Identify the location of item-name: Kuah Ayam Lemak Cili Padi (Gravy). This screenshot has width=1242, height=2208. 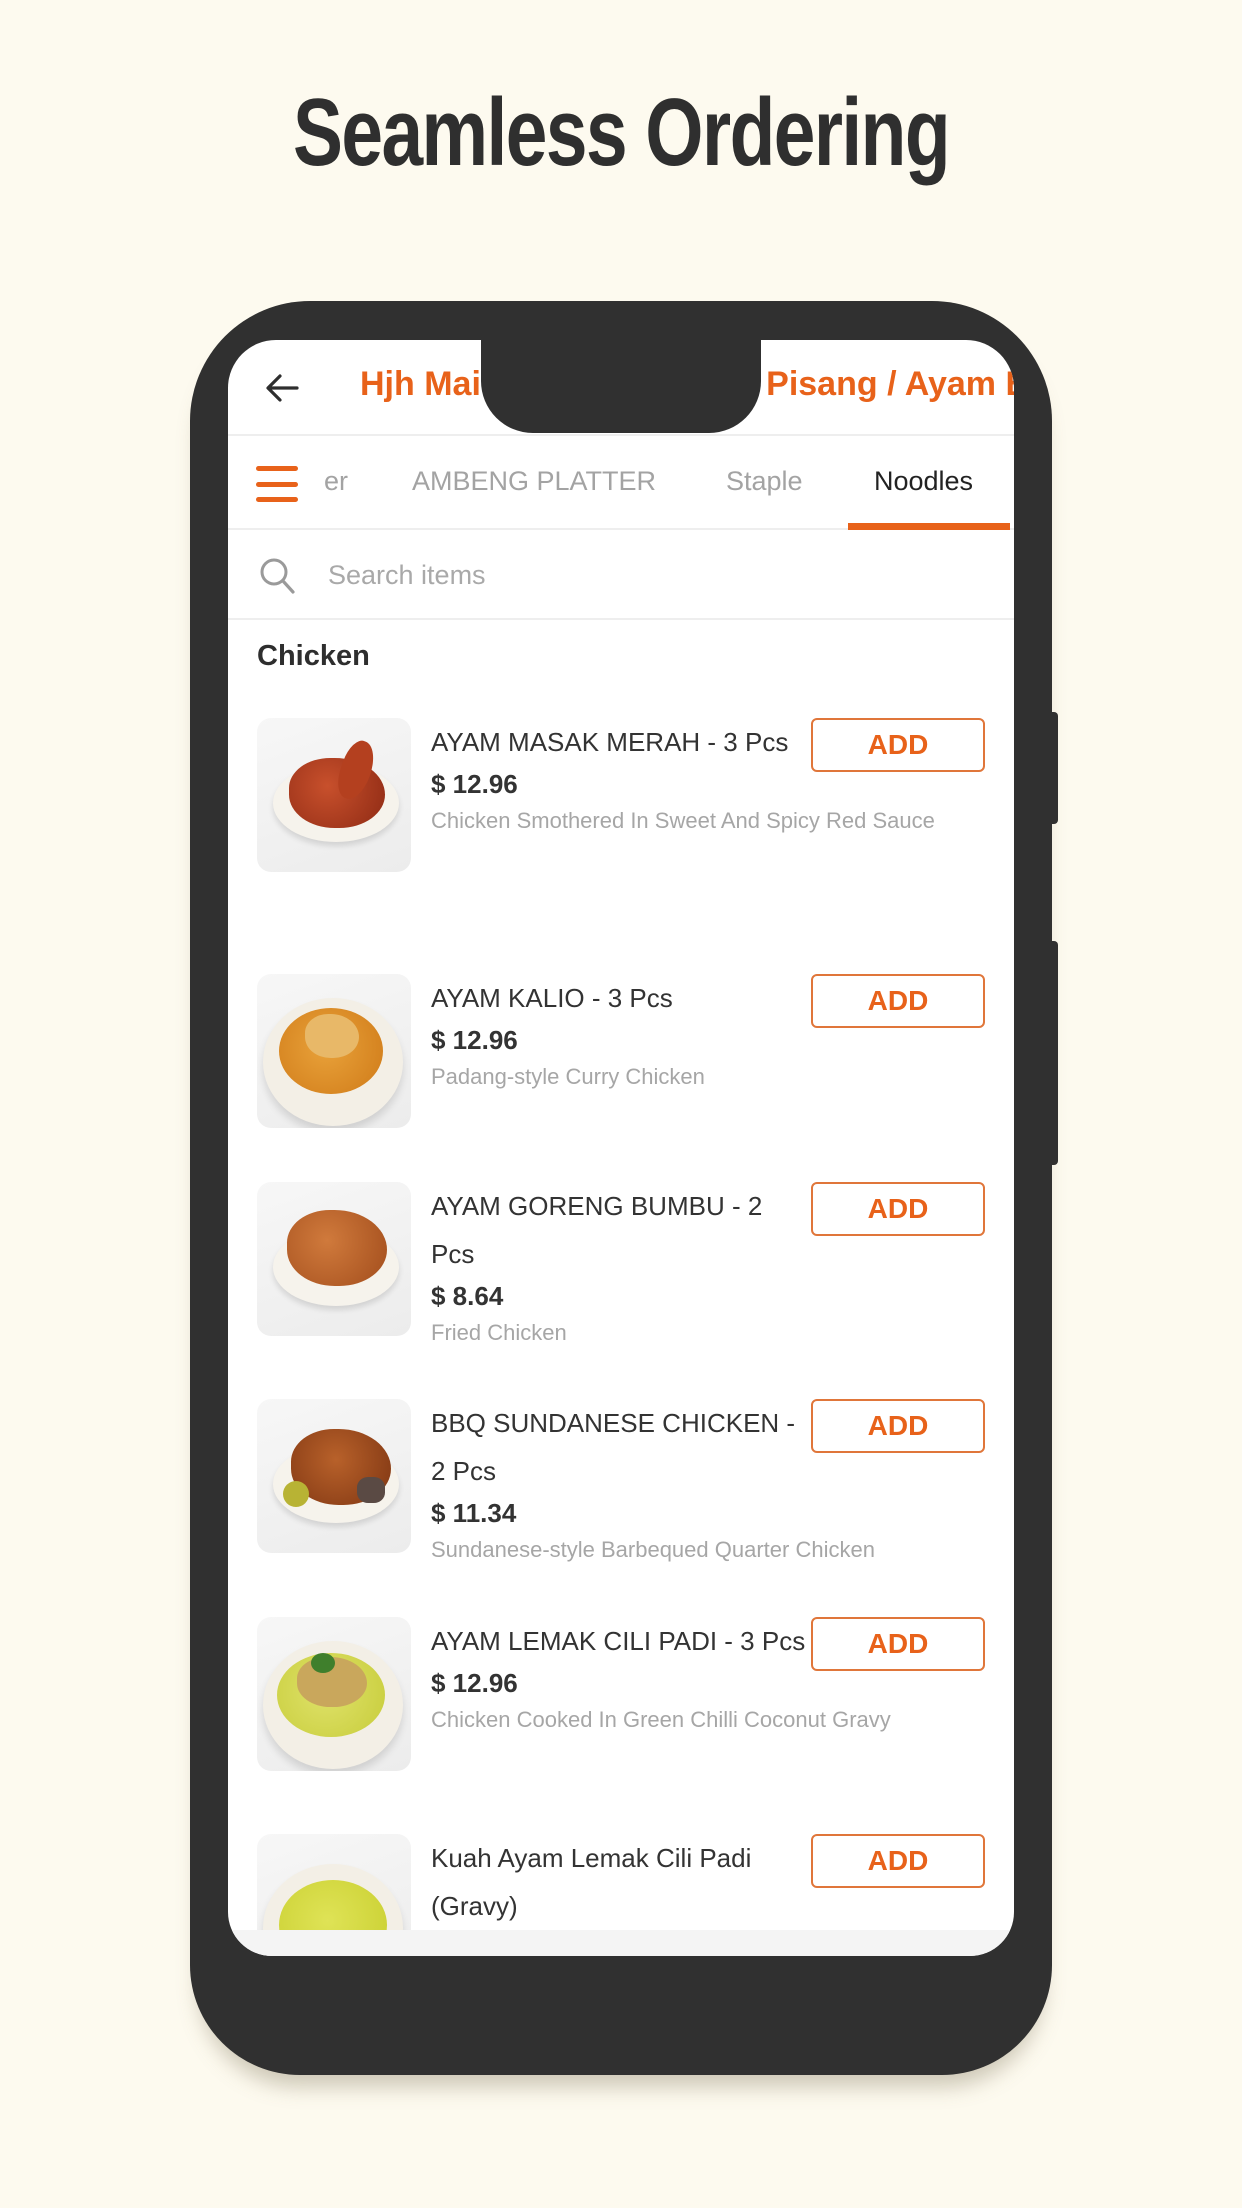
(591, 1882).